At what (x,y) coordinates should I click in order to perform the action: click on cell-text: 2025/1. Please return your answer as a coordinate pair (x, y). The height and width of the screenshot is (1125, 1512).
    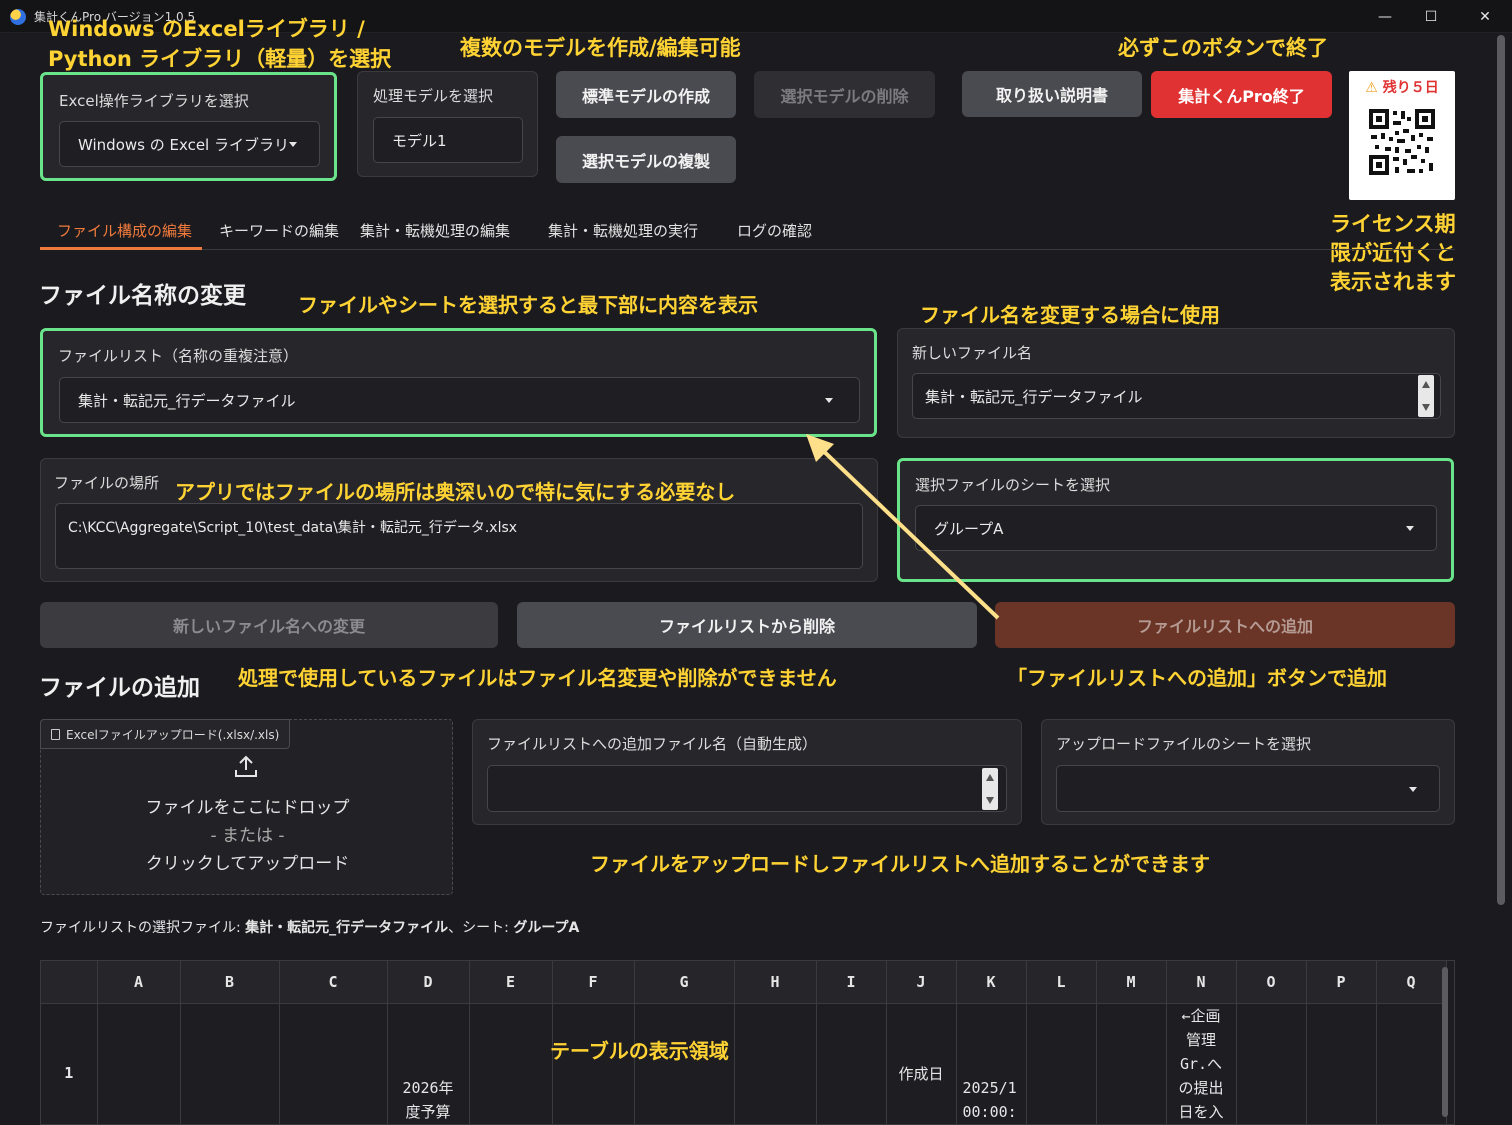
    Looking at the image, I should click on (989, 1087).